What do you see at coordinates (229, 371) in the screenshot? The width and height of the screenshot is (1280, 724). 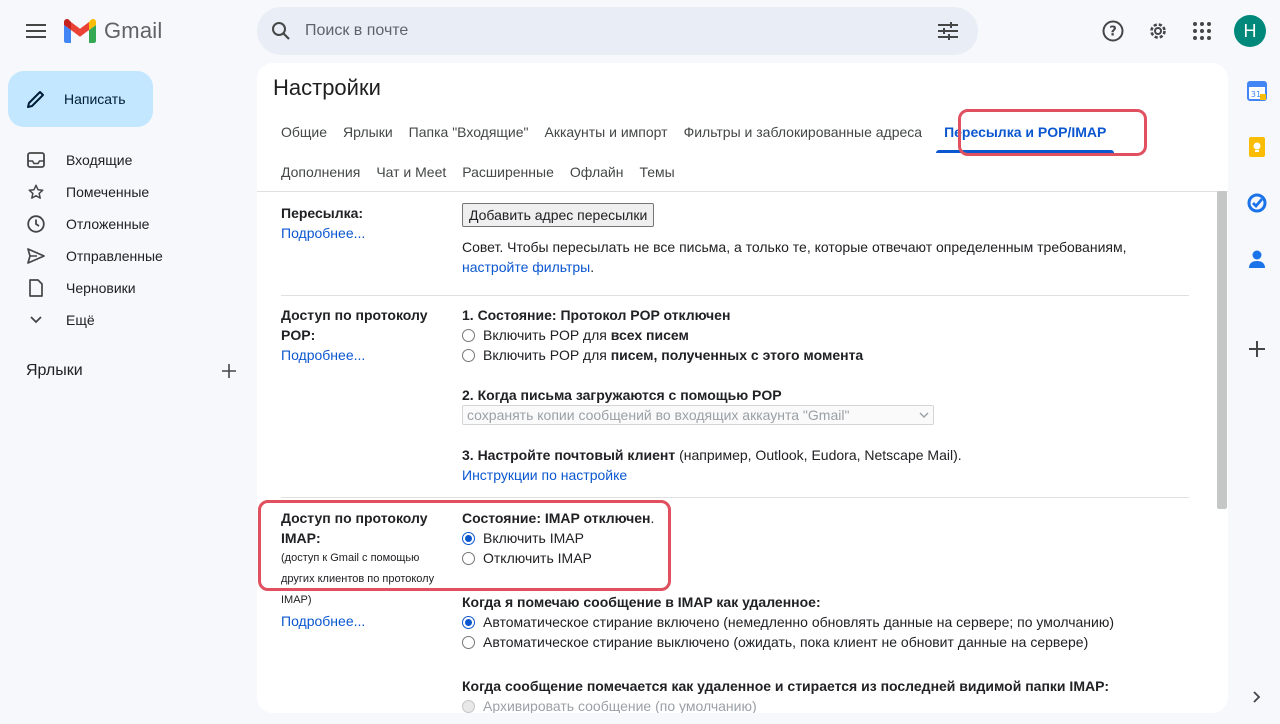 I see `add-label-icon` at bounding box center [229, 371].